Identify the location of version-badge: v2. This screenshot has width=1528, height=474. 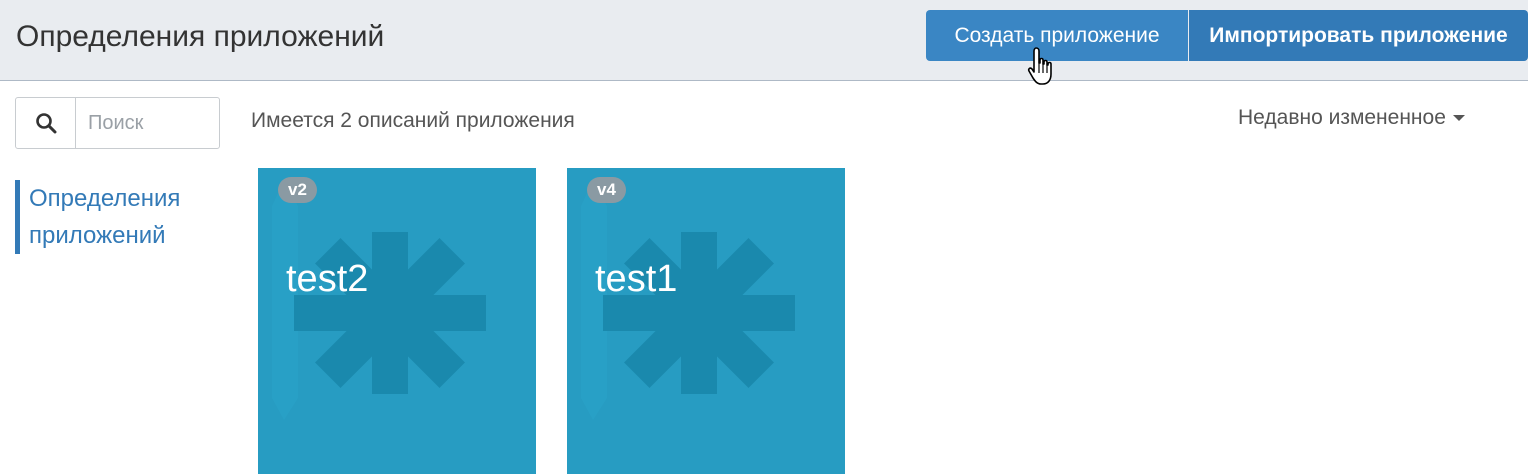
(297, 190).